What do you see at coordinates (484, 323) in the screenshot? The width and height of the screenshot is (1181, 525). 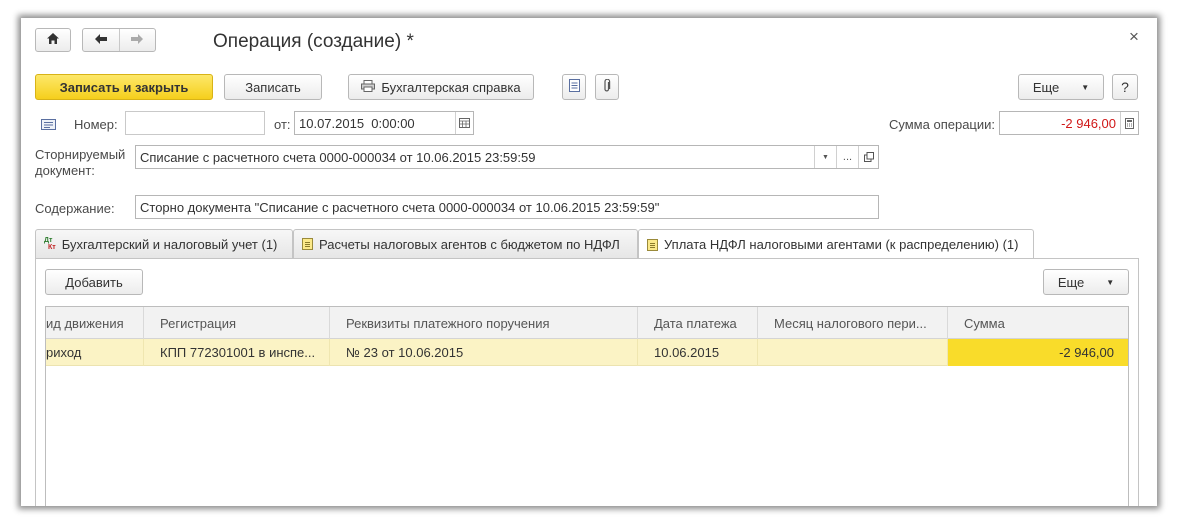 I see `col-header-payment-details: Реквизиты платежного поручения` at bounding box center [484, 323].